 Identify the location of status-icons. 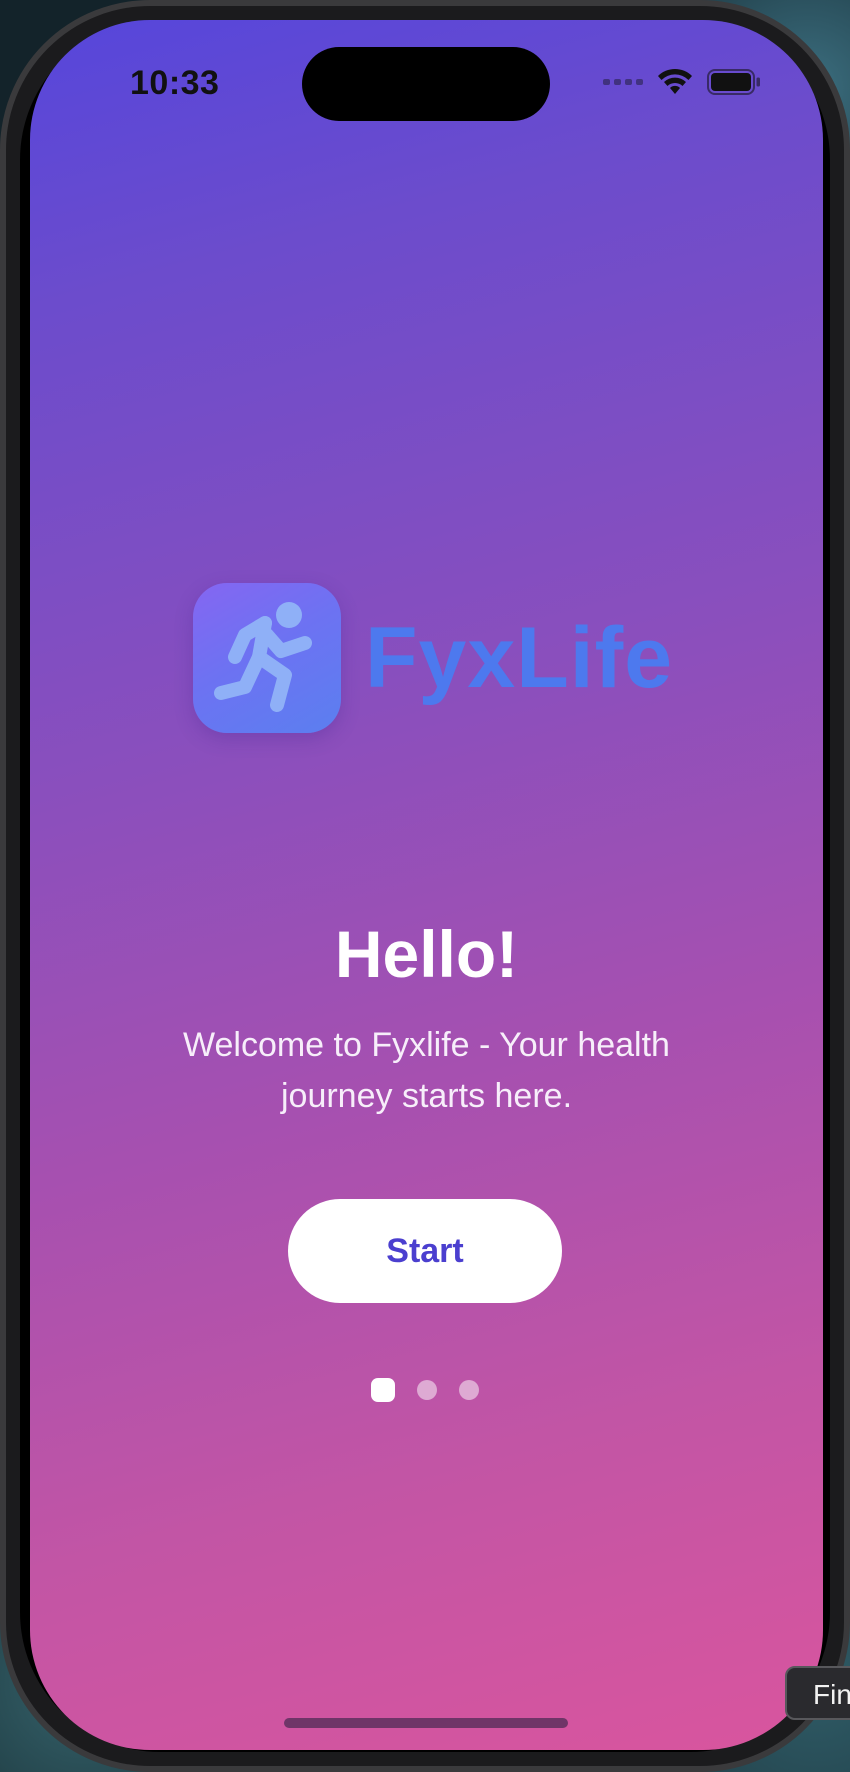
(682, 82).